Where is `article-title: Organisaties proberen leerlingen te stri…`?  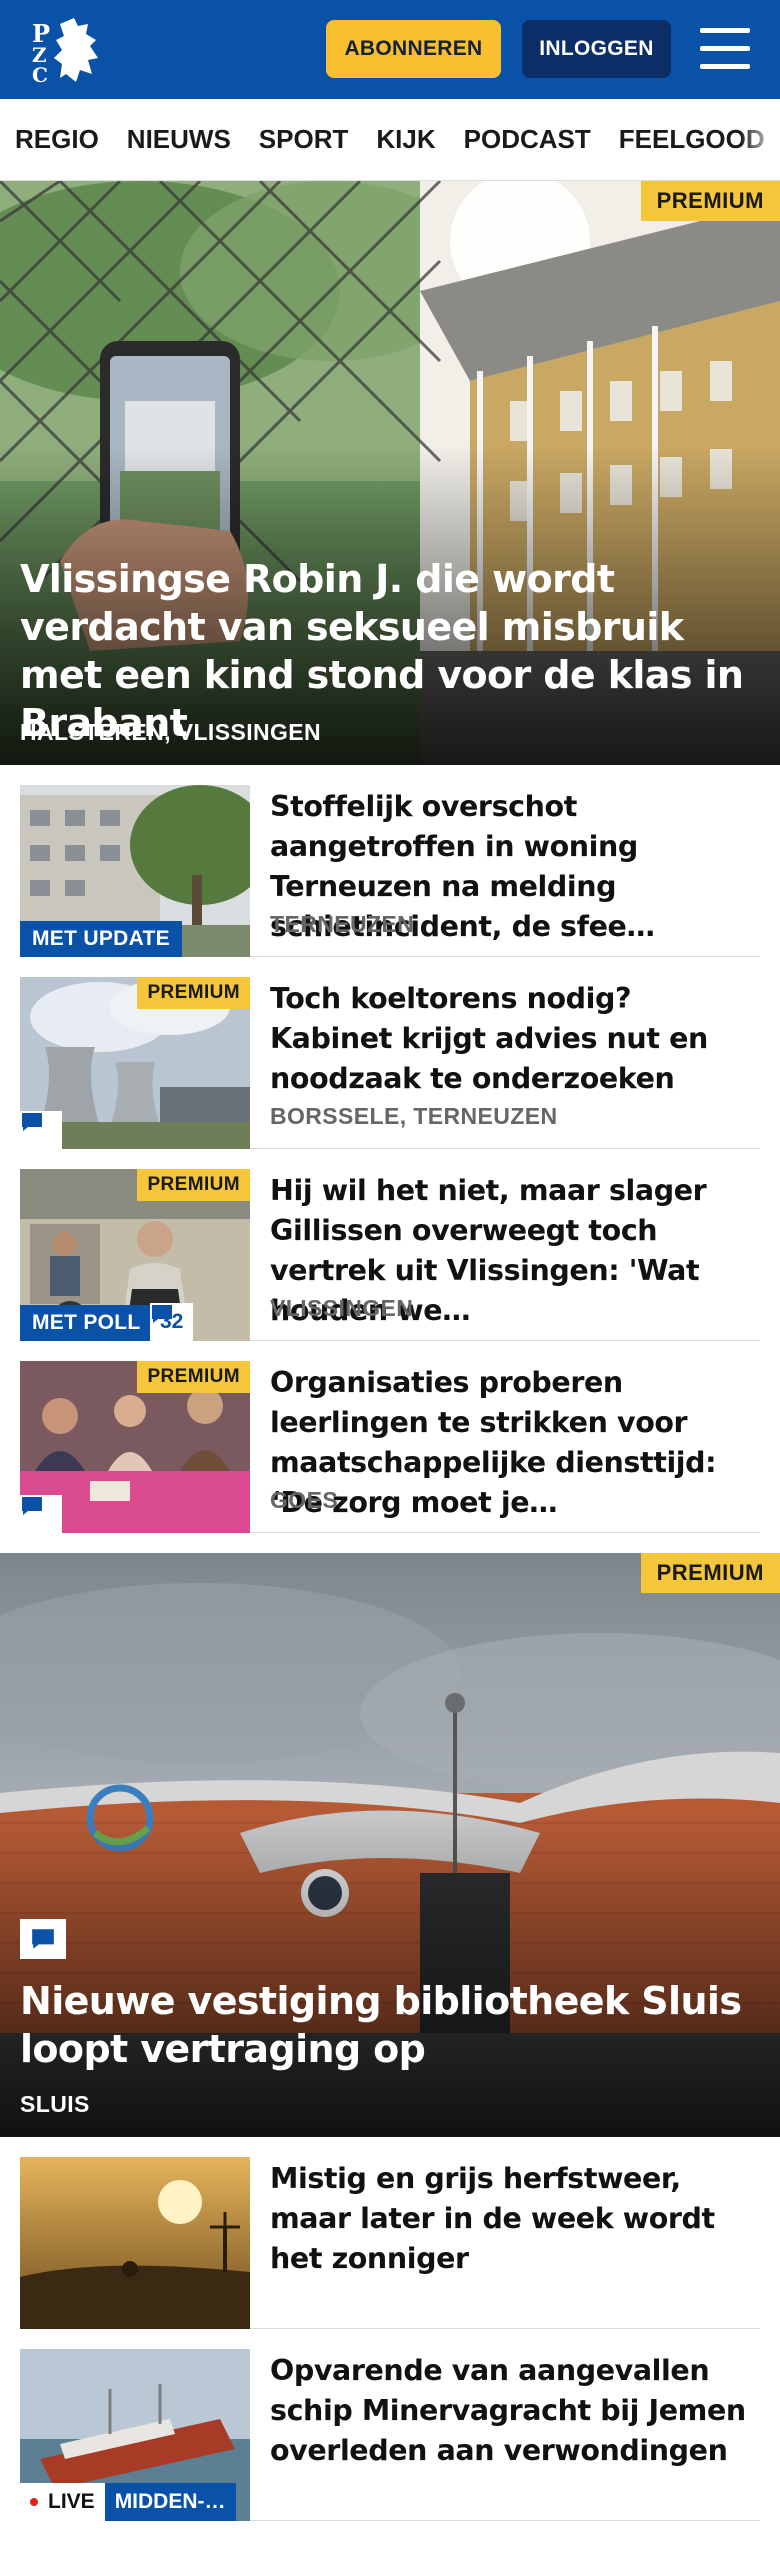 article-title: Organisaties proberen leerlingen te stri… is located at coordinates (510, 1443).